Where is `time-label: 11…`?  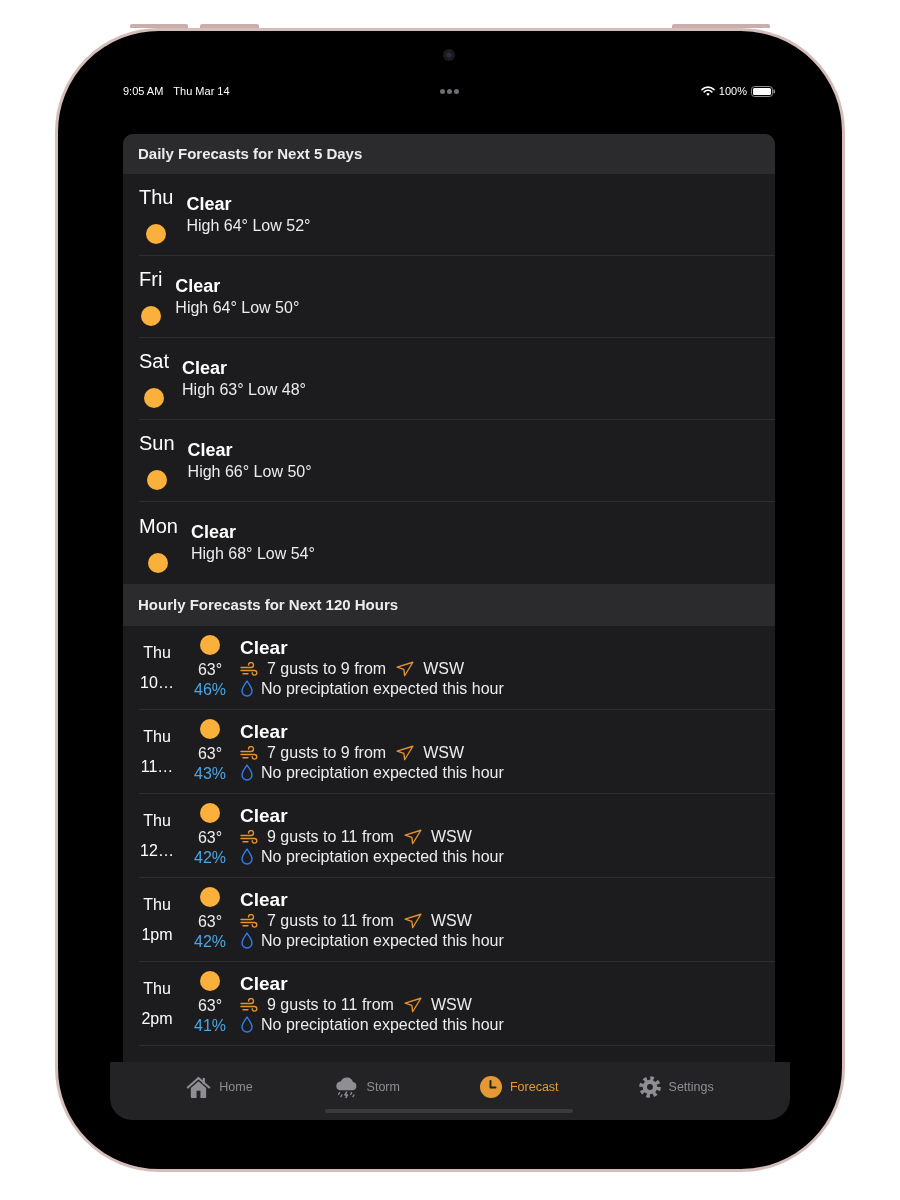
time-label: 11… is located at coordinates (157, 766).